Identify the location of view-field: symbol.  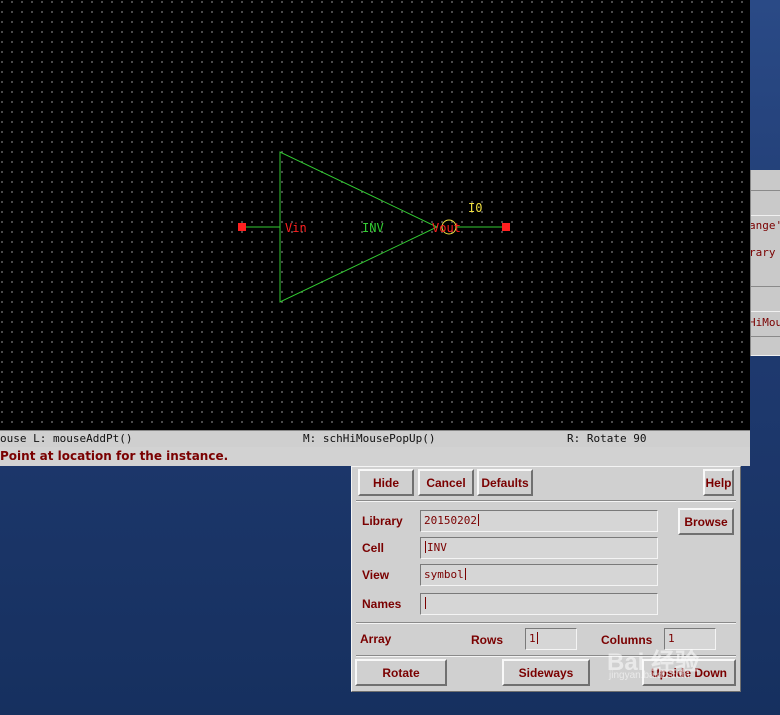
(539, 575).